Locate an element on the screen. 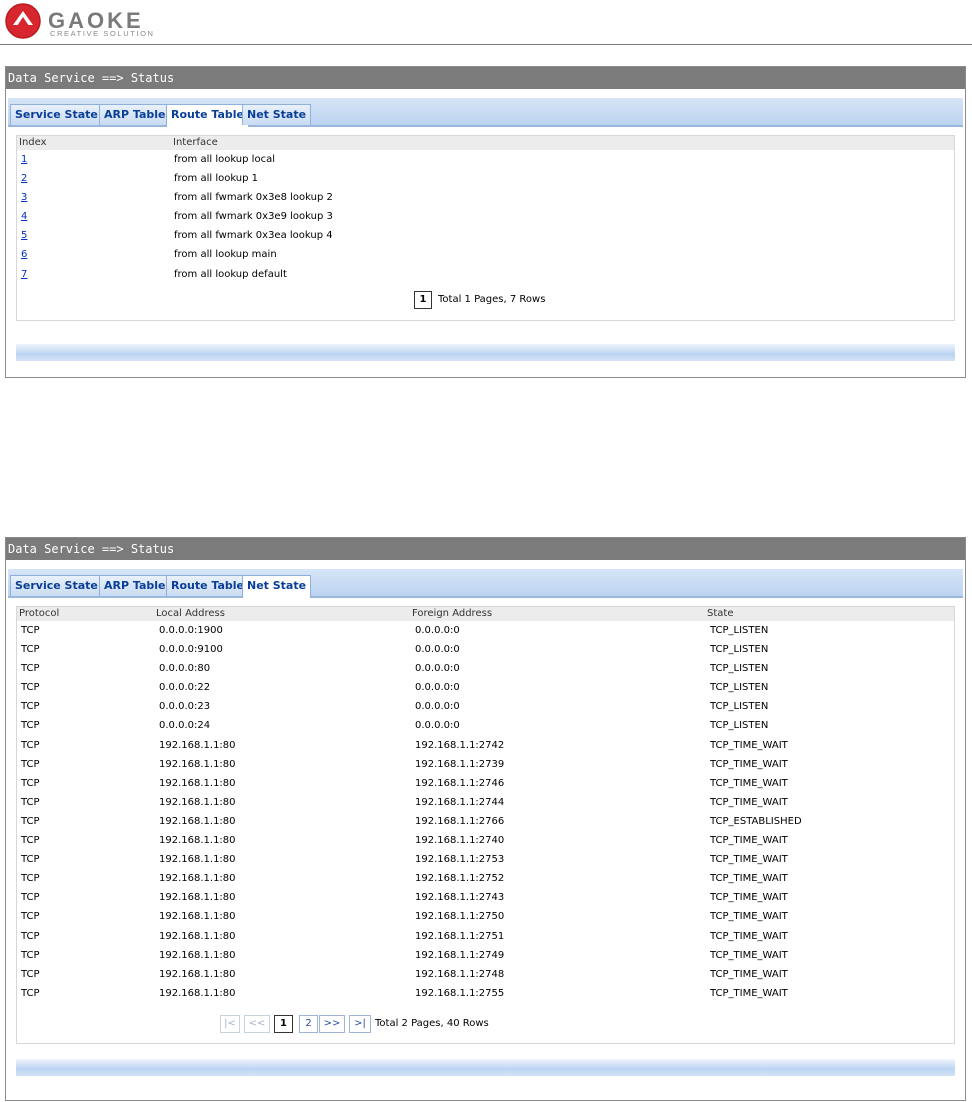 This screenshot has height=1102, width=972. state-cell: TCP_ESTABLISHED is located at coordinates (756, 821).